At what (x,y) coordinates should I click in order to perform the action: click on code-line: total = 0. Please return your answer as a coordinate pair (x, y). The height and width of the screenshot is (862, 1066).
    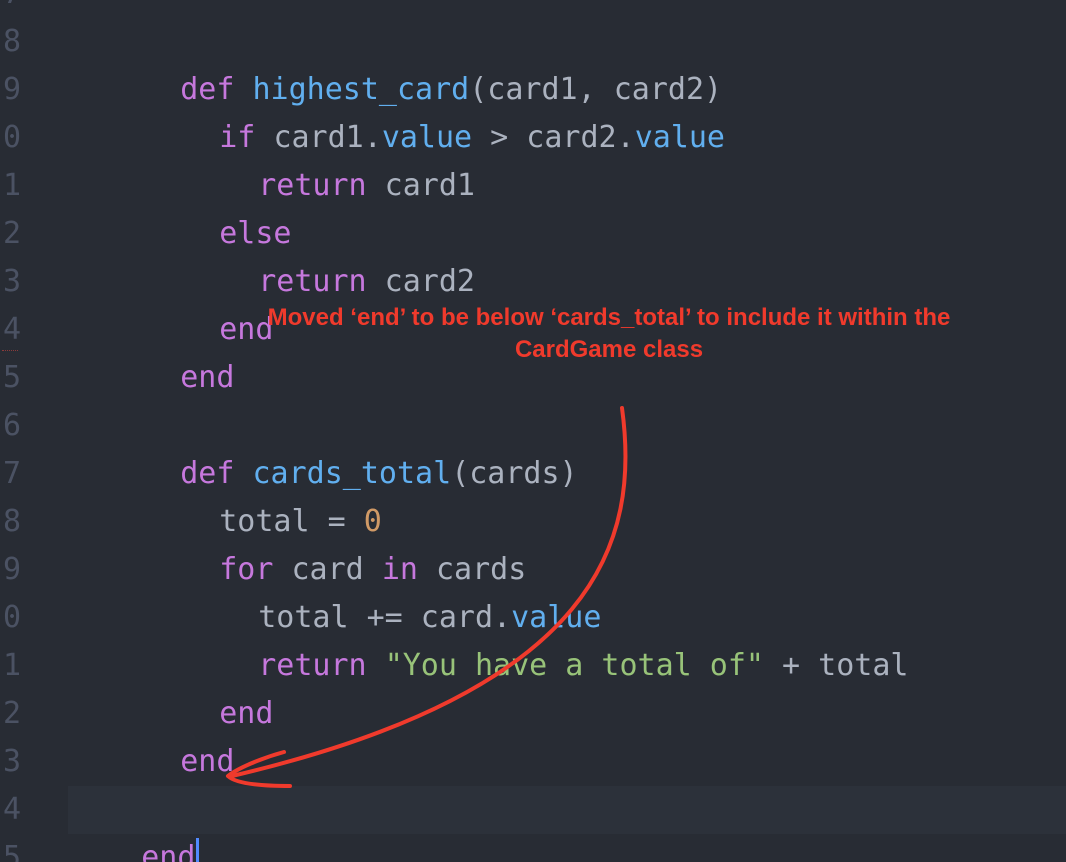
    Looking at the image, I should click on (264, 494).